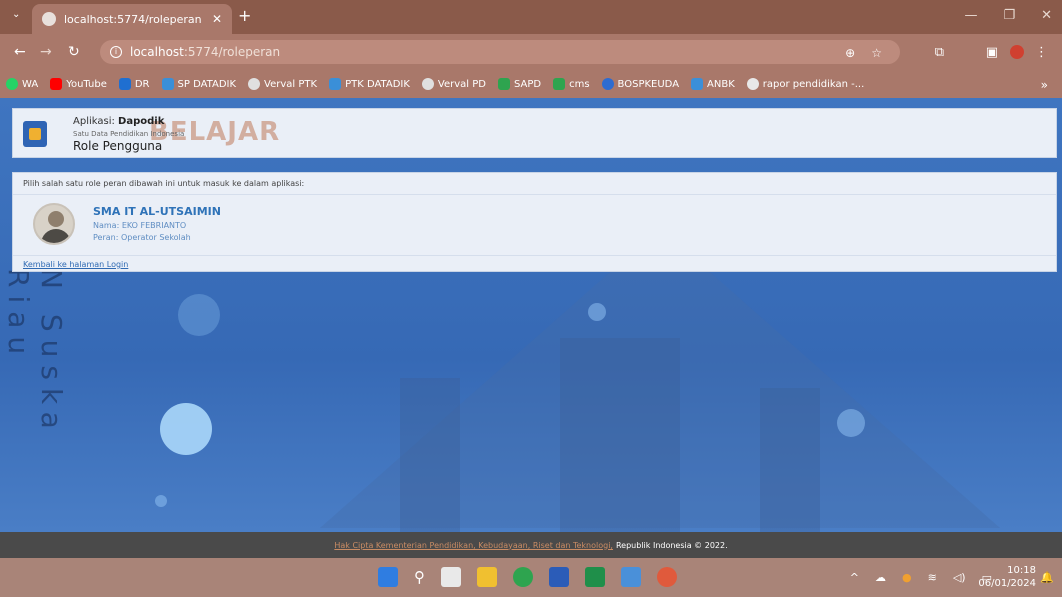 This screenshot has width=1062, height=597. Describe the element at coordinates (959, 577) in the screenshot. I see `volume-icon: ◁)` at that location.